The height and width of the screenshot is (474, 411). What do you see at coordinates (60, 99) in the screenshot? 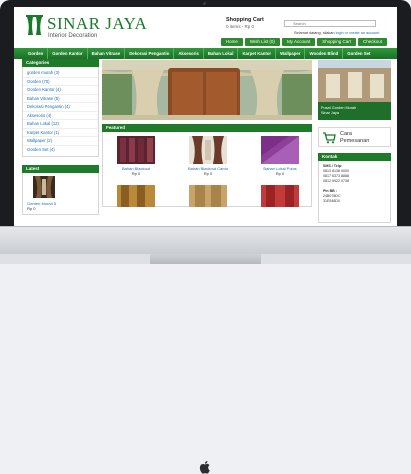
I see `category-item: Bahan Vitrase (5)` at bounding box center [60, 99].